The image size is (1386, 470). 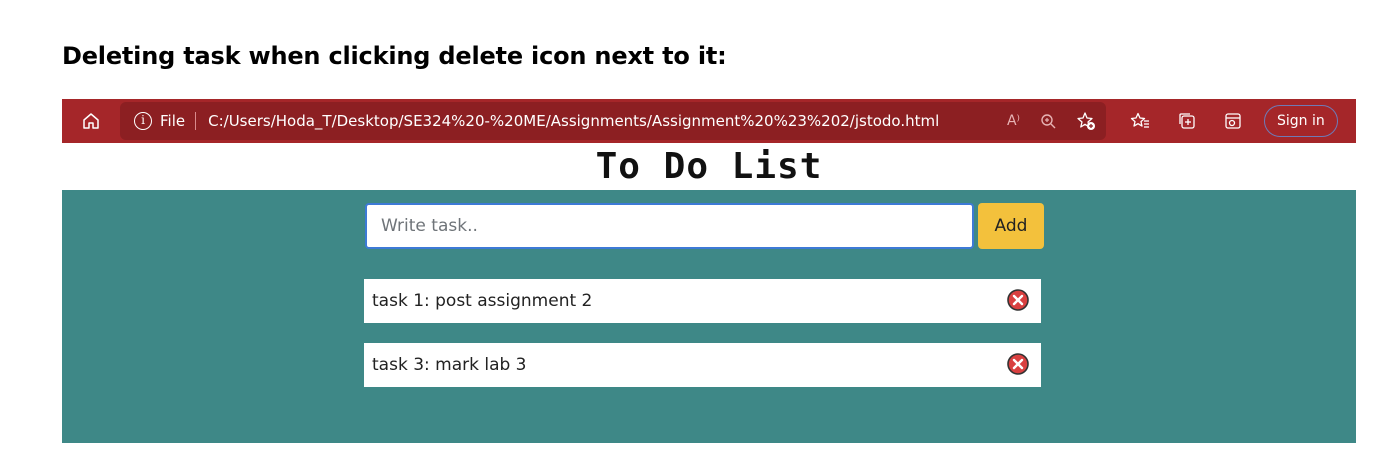 What do you see at coordinates (669, 226) in the screenshot?
I see `task-input` at bounding box center [669, 226].